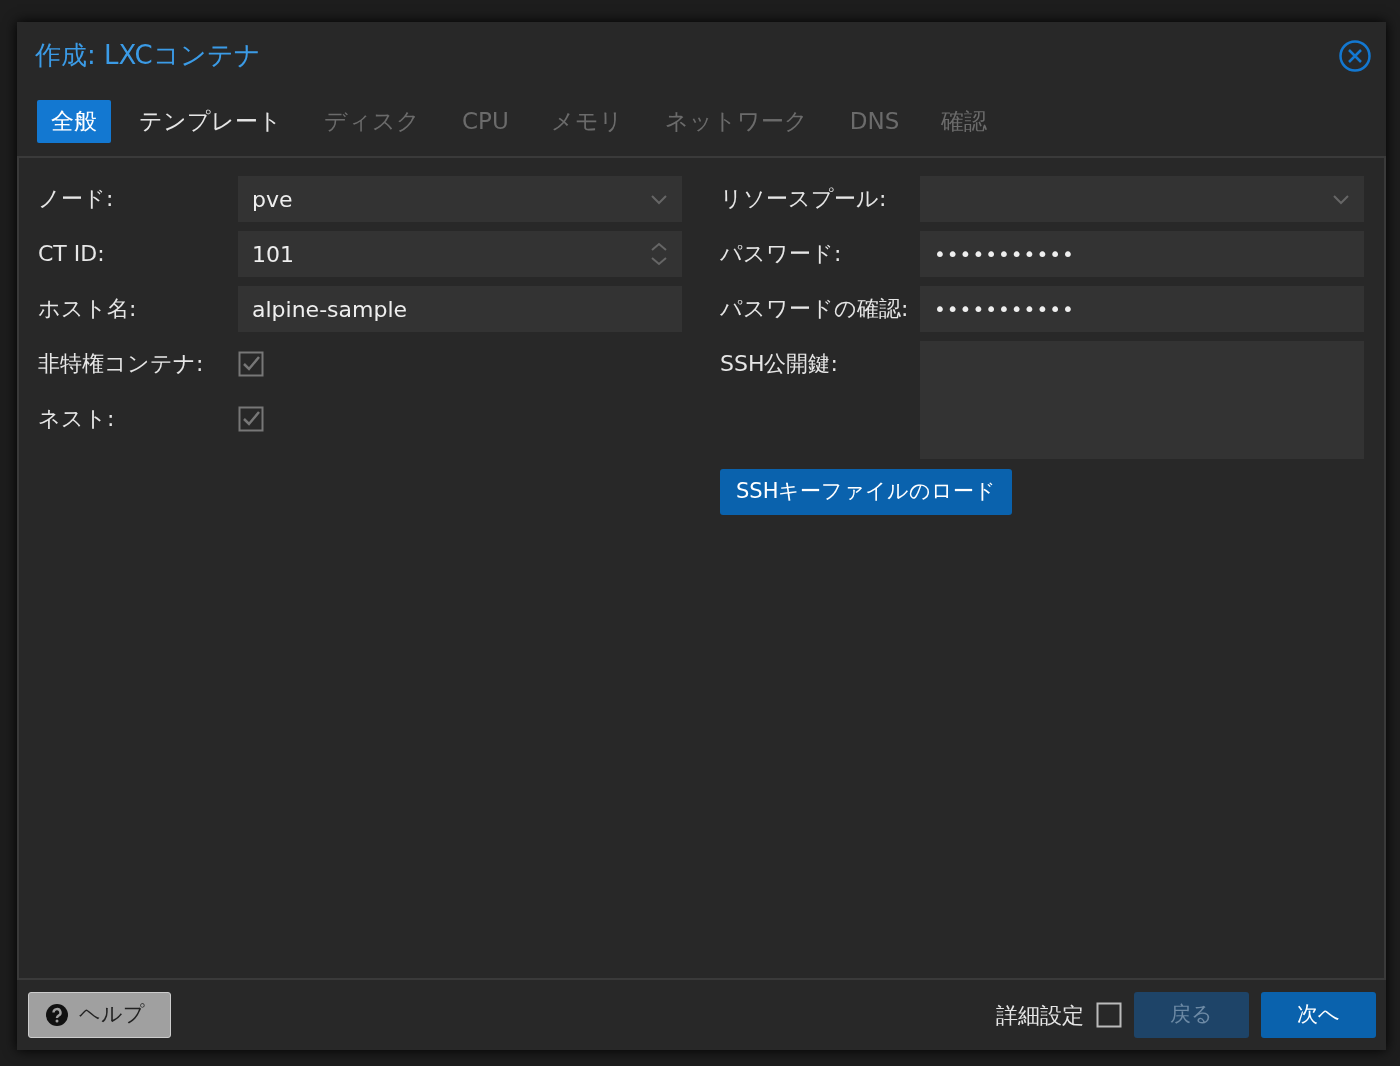  I want to click on field-value: 101, so click(273, 254).